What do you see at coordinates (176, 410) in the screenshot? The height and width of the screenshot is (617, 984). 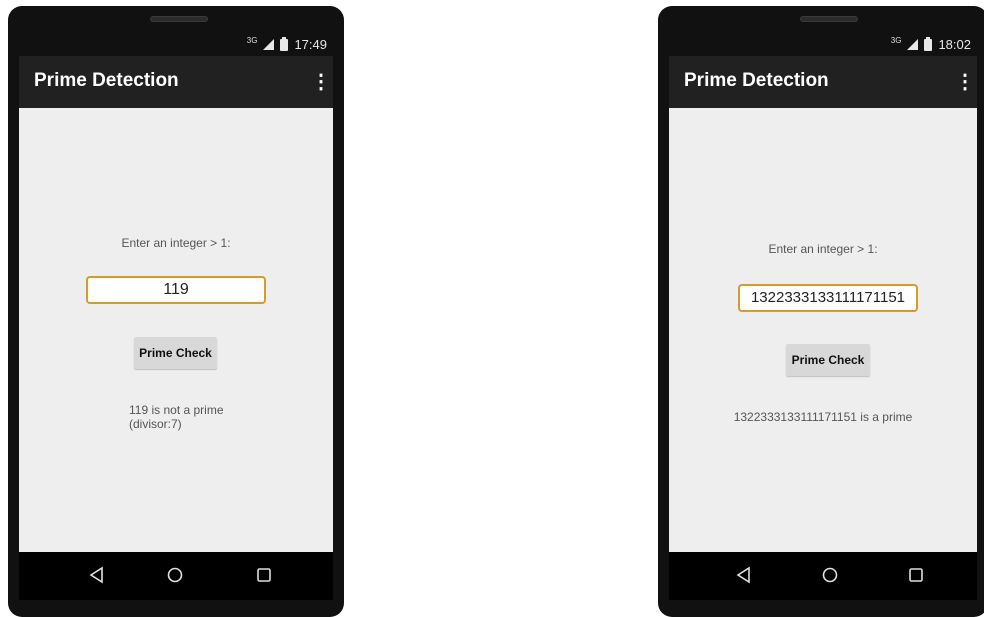 I see `result-line-1: 119 is not a prime` at bounding box center [176, 410].